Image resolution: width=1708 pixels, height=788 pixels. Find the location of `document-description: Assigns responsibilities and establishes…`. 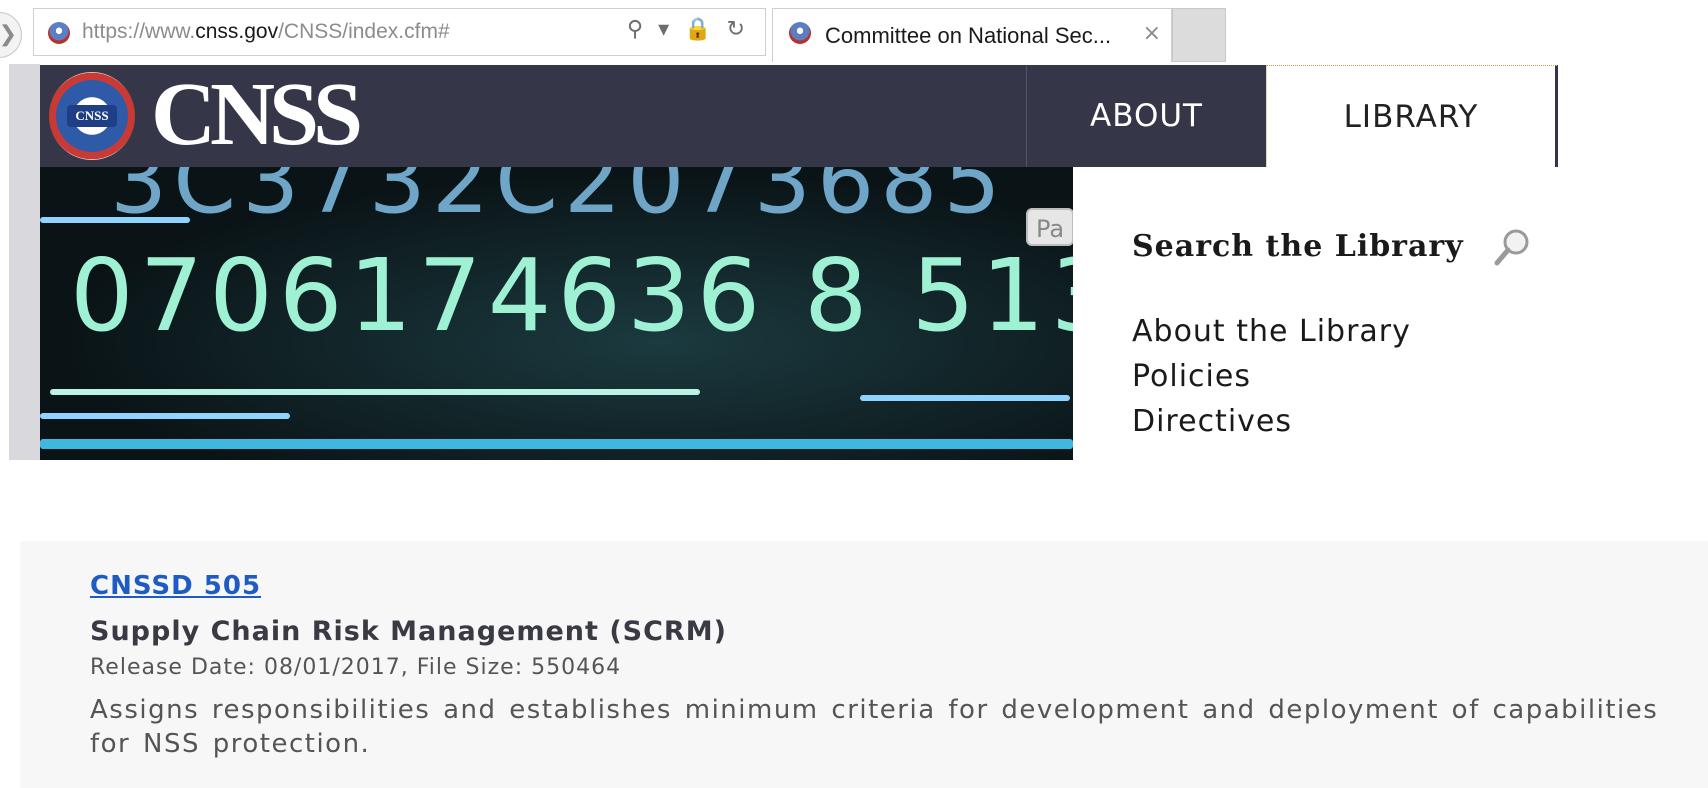

document-description: Assigns responsibilities and establishes… is located at coordinates (874, 727).